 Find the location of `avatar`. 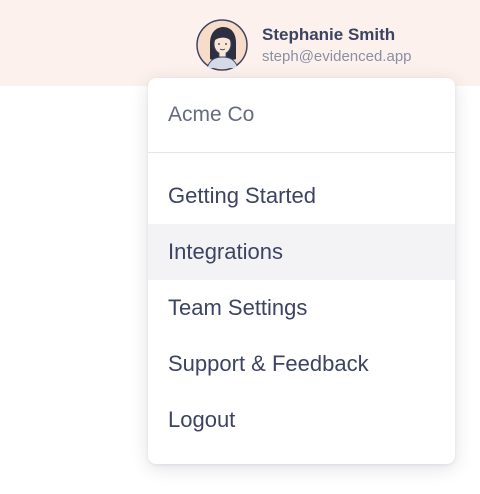

avatar is located at coordinates (222, 45).